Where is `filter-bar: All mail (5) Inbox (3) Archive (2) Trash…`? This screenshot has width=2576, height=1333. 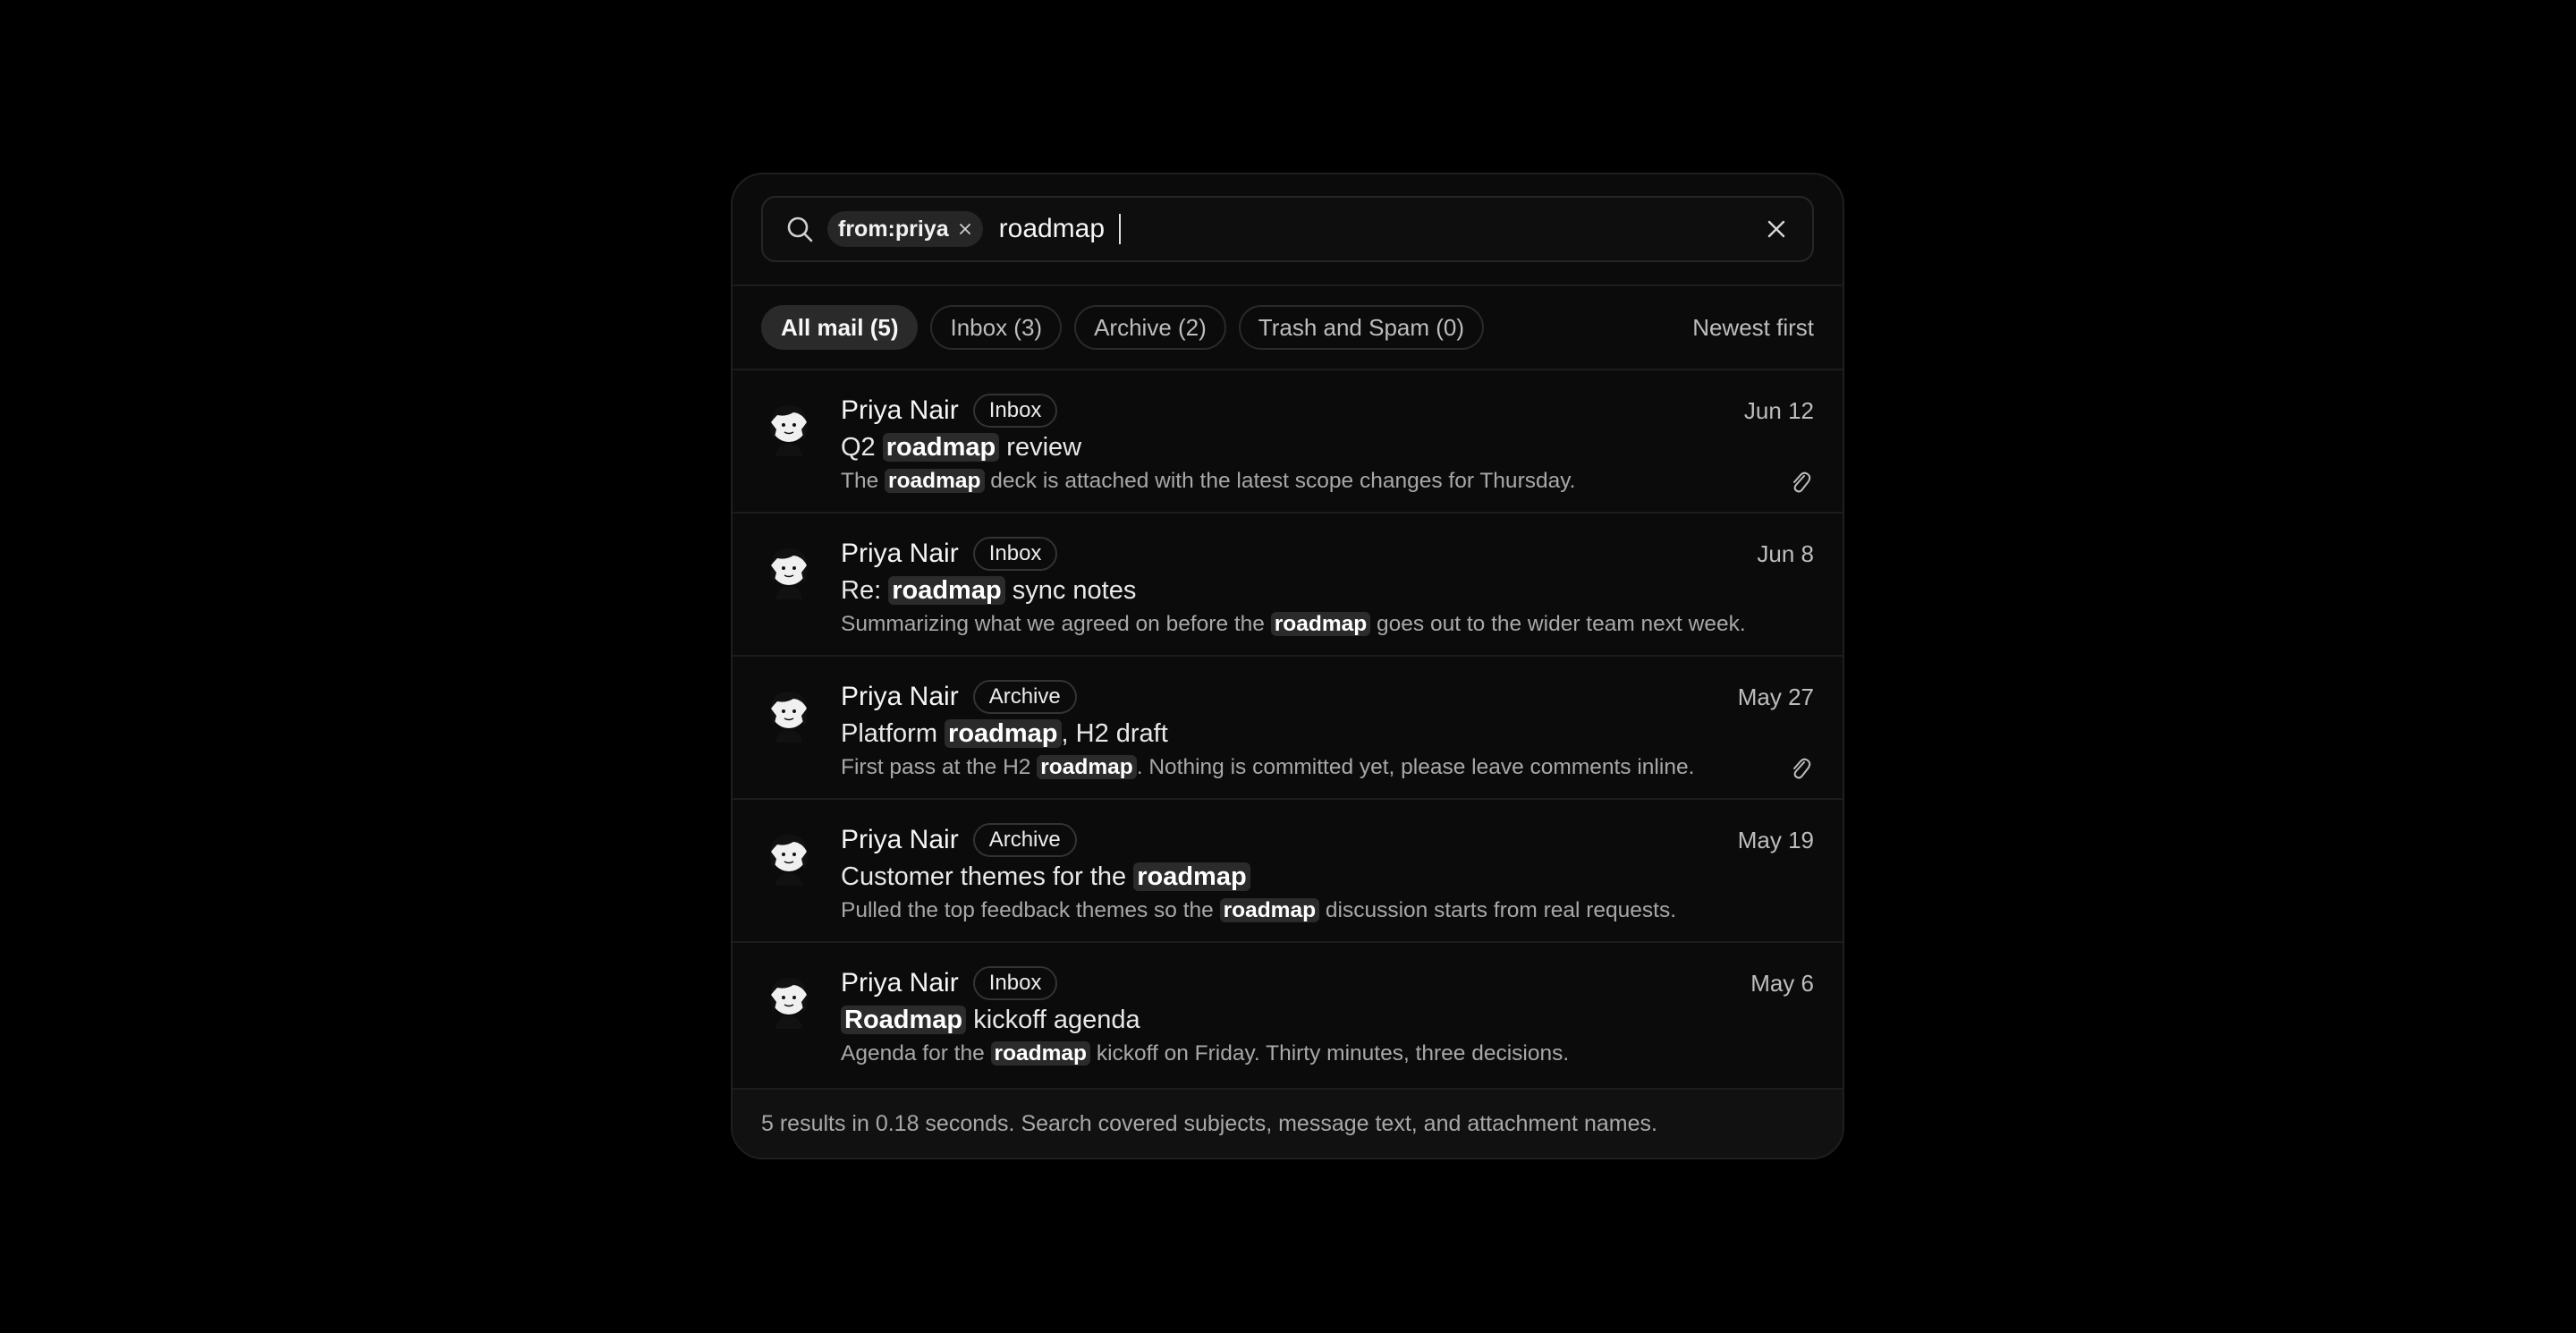
filter-bar: All mail (5) Inbox (3) Archive (2) Trash… is located at coordinates (1288, 328).